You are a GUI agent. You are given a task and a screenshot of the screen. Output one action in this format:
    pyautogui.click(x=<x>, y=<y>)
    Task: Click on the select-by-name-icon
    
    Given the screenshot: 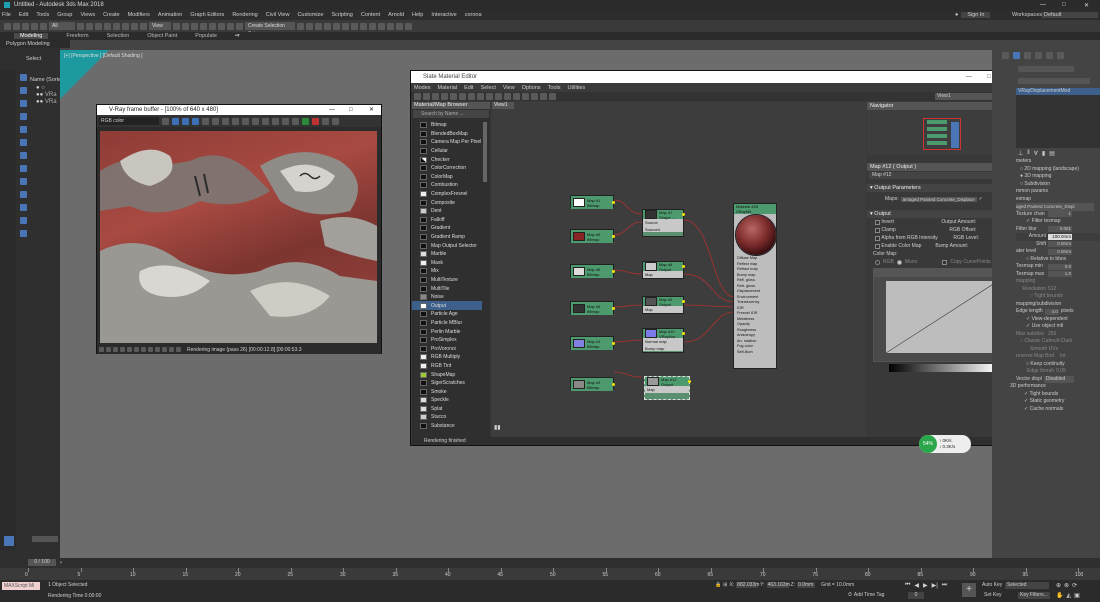 What is the action you would take?
    pyautogui.click(x=89, y=26)
    